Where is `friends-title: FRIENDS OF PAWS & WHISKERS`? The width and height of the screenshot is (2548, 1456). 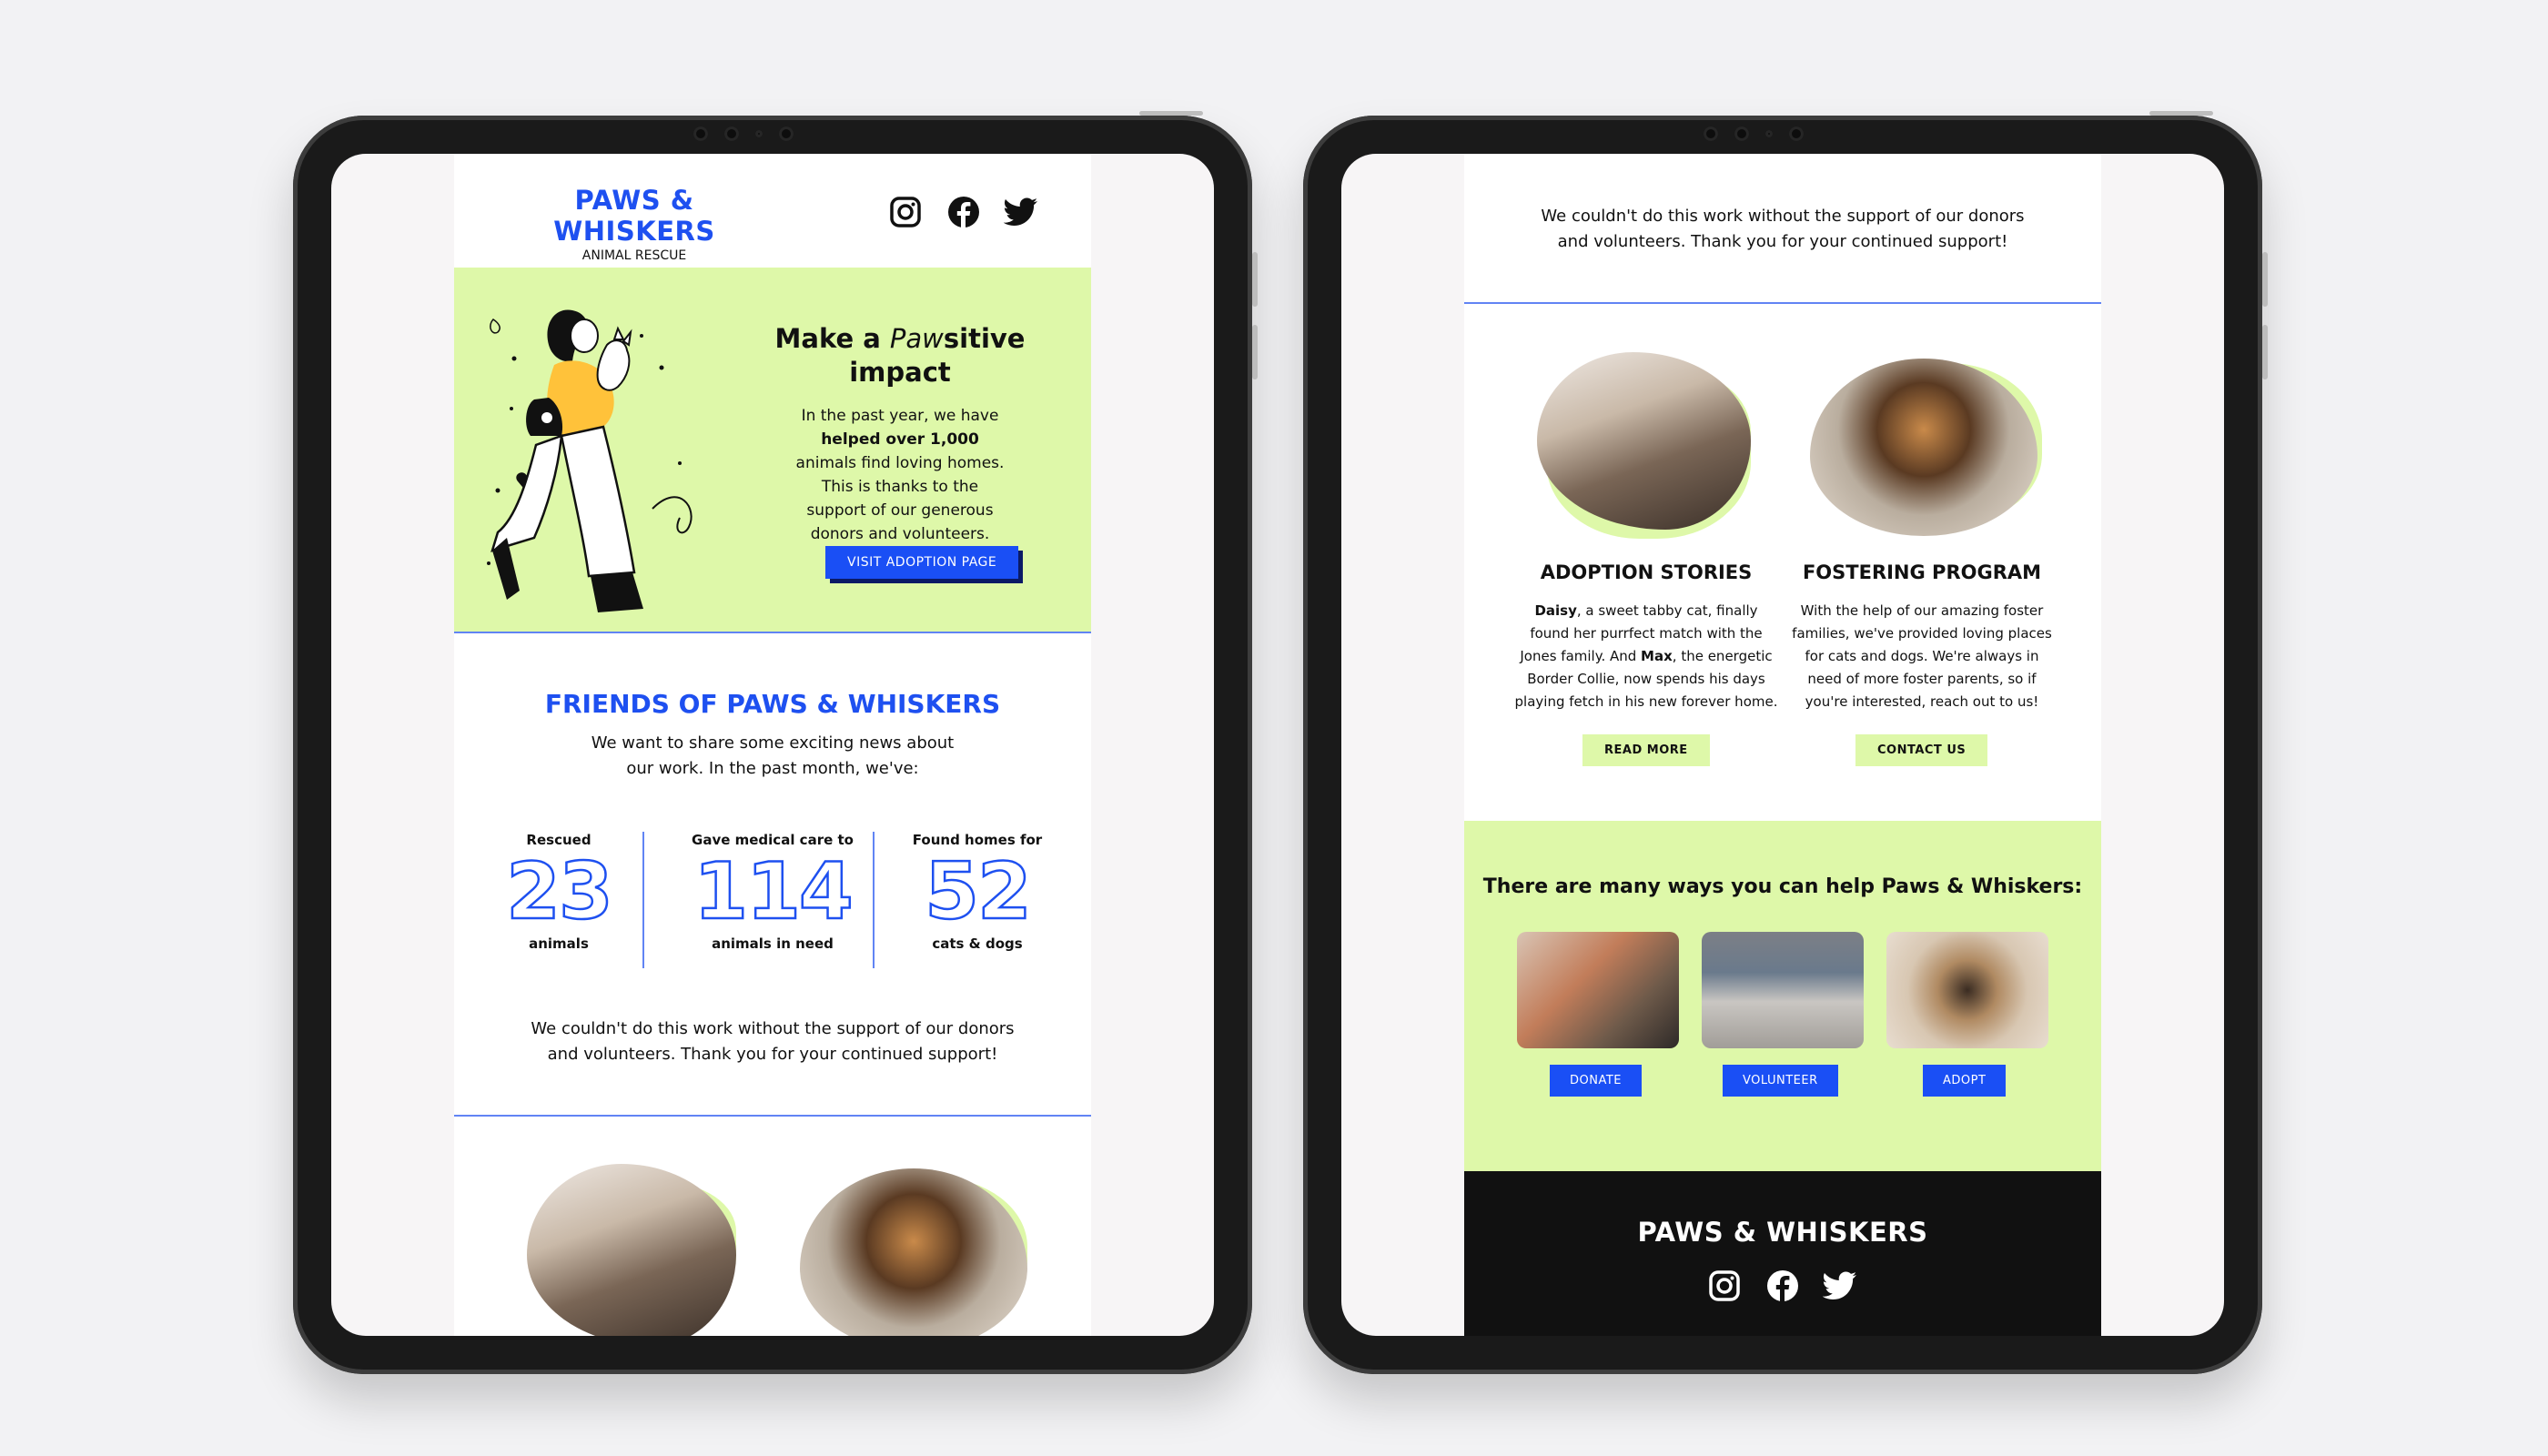 friends-title: FRIENDS OF PAWS & WHISKERS is located at coordinates (773, 704).